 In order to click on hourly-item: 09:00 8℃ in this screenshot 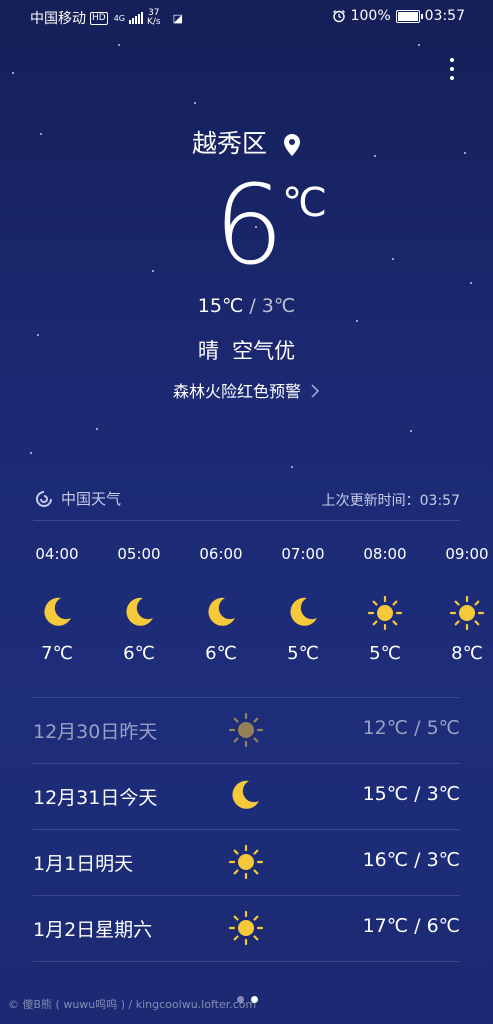, I will do `click(467, 604)`.